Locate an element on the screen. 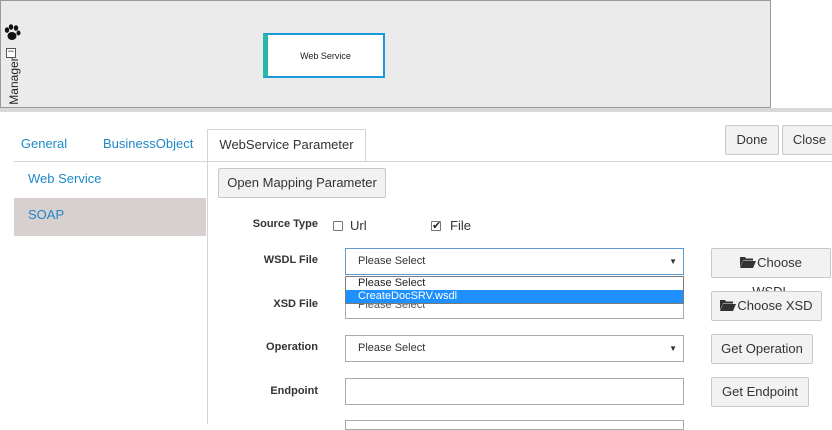  tab-business-object: BusinessObject is located at coordinates (148, 145).